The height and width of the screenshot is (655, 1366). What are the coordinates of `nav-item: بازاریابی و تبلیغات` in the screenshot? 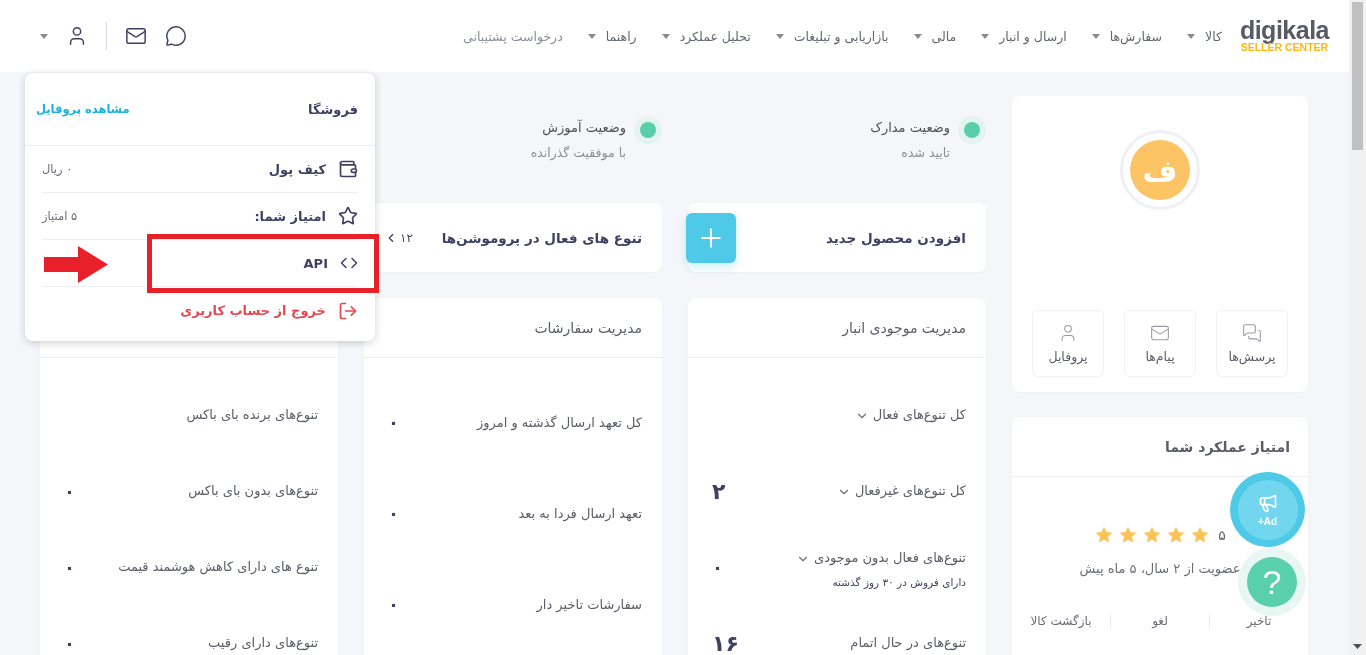 It's located at (832, 36).